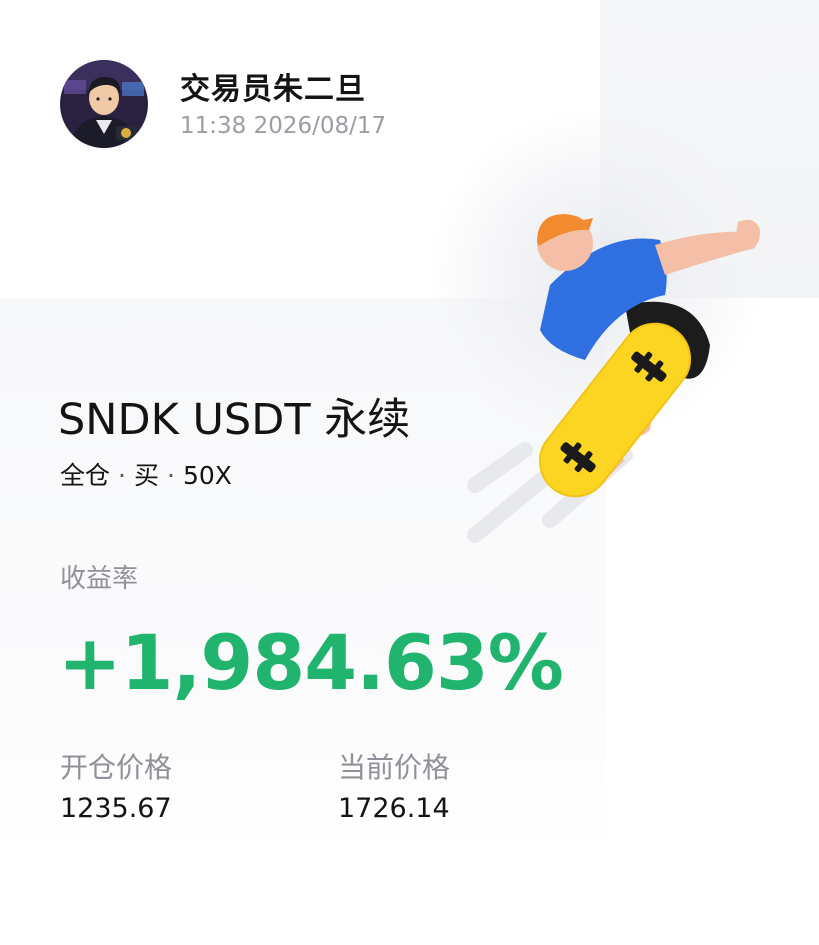  I want to click on current-price-label: 当前价格, so click(394, 767).